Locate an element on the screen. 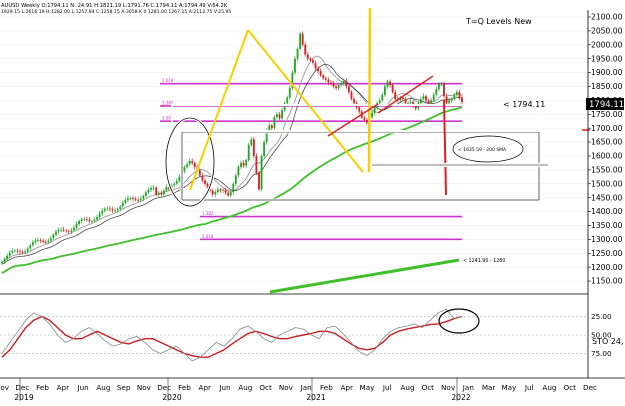 Image resolution: width=625 pixels, height=406 pixels. sto-label: STO 24, is located at coordinates (608, 341).